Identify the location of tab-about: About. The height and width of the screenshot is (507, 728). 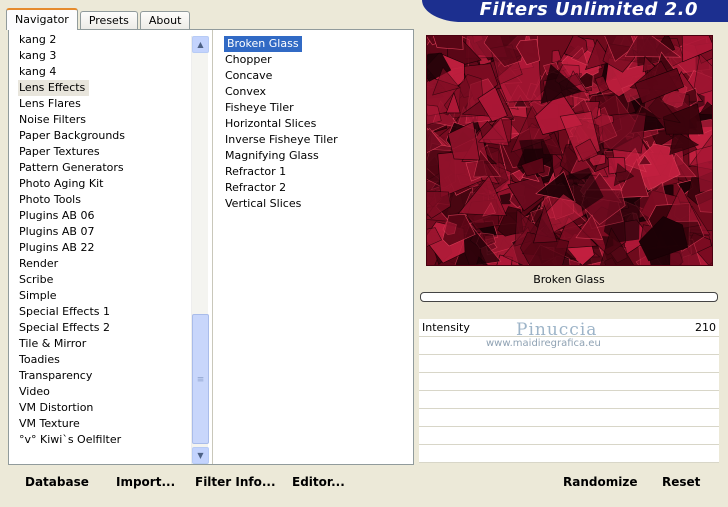
(165, 20).